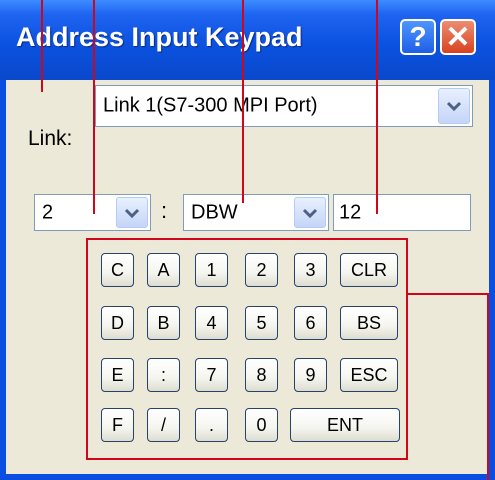 The height and width of the screenshot is (480, 495). I want to click on area-dropdown-button, so click(310, 212).